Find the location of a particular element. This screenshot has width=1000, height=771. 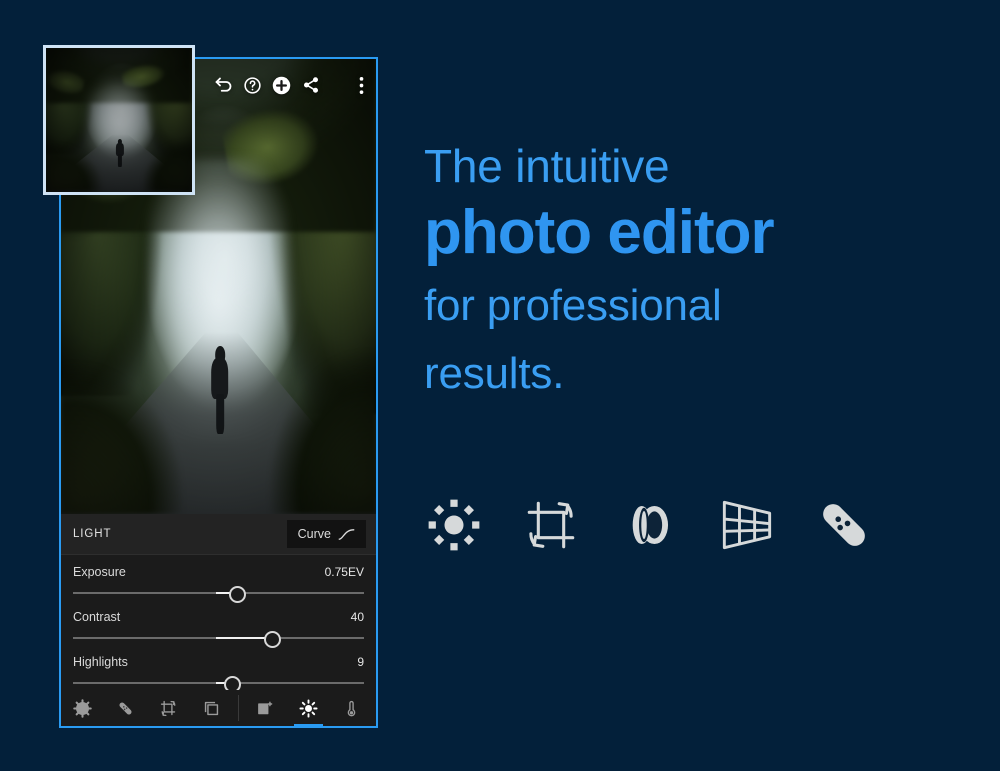

thumbnail-image is located at coordinates (119, 120).